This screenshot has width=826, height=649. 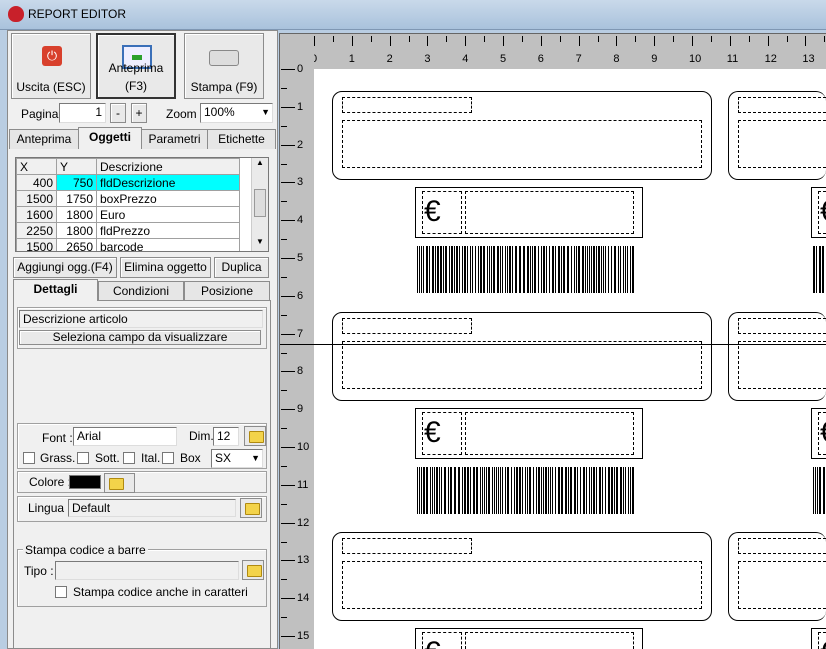 What do you see at coordinates (82, 113) in the screenshot?
I see `page-input: 1` at bounding box center [82, 113].